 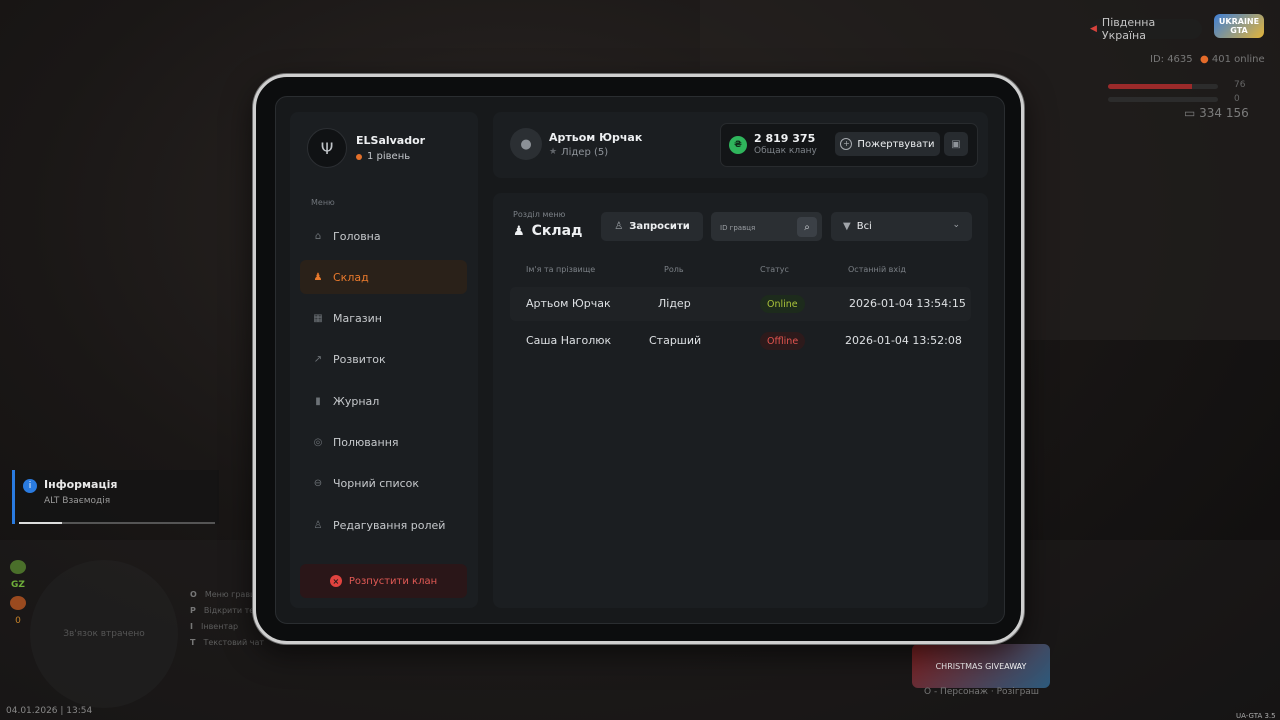 I want to click on armor-bar, so click(x=1163, y=99).